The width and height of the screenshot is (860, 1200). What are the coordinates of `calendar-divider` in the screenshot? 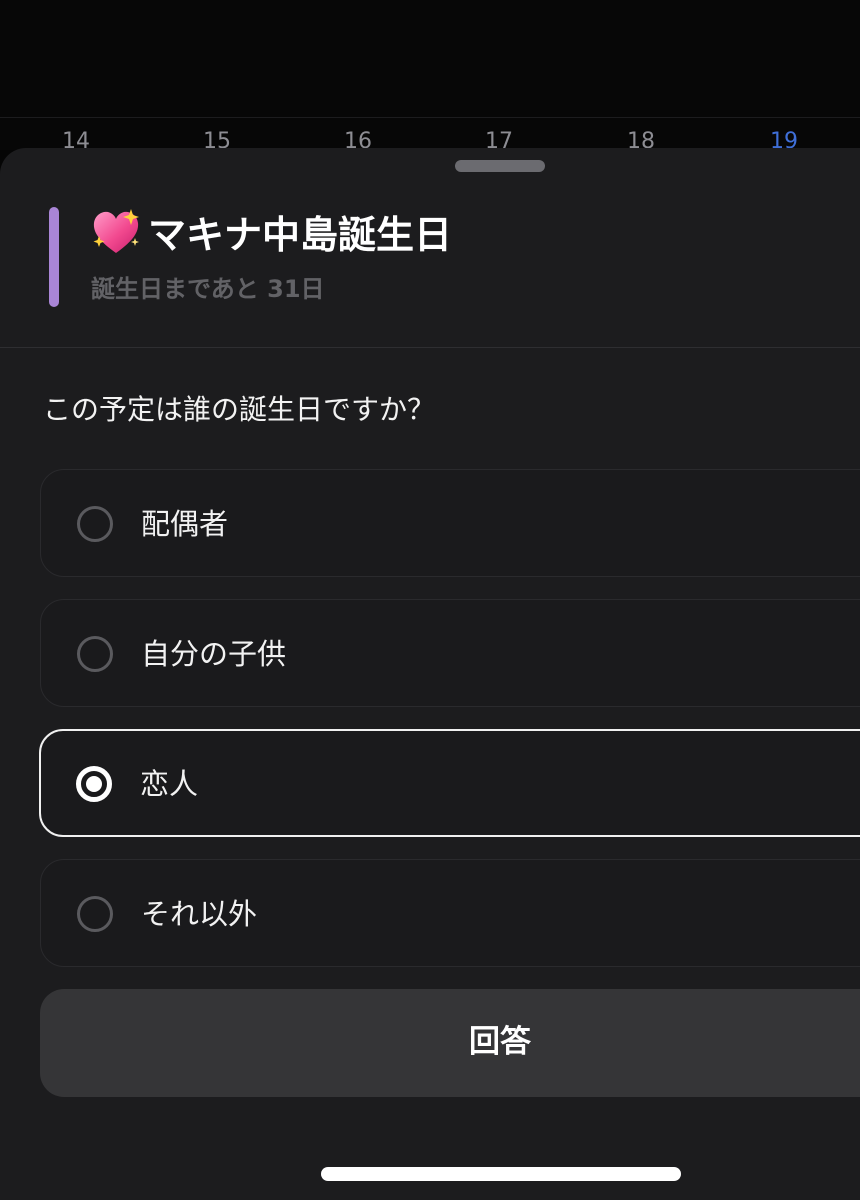 It's located at (430, 117).